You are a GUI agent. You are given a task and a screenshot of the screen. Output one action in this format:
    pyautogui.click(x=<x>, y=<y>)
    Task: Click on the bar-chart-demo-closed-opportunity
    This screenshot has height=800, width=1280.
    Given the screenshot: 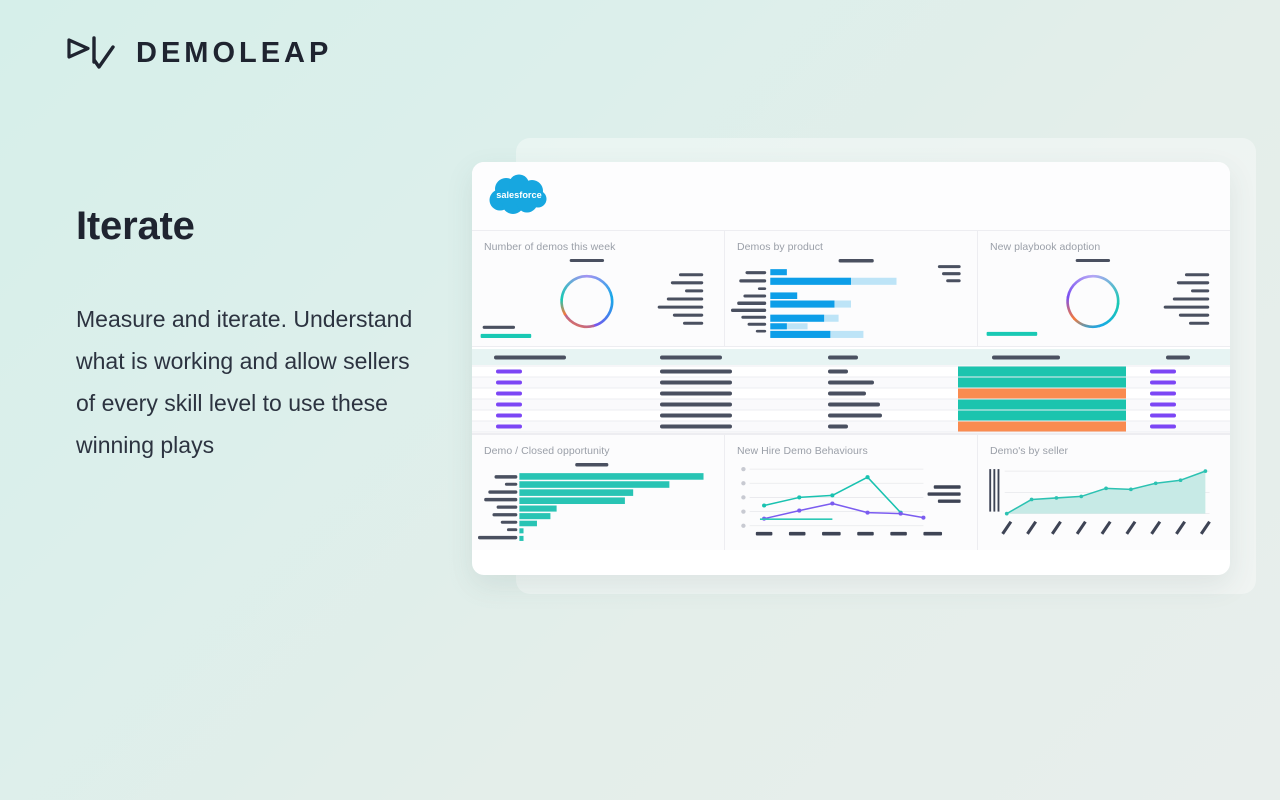 What is the action you would take?
    pyautogui.click(x=598, y=503)
    